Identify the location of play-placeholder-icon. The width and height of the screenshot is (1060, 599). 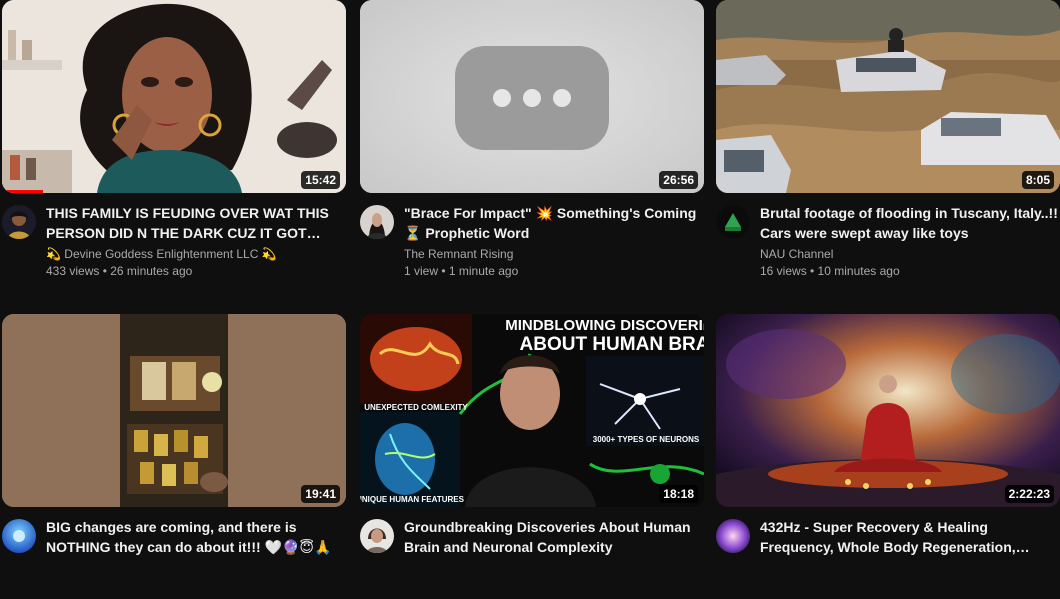
(532, 98).